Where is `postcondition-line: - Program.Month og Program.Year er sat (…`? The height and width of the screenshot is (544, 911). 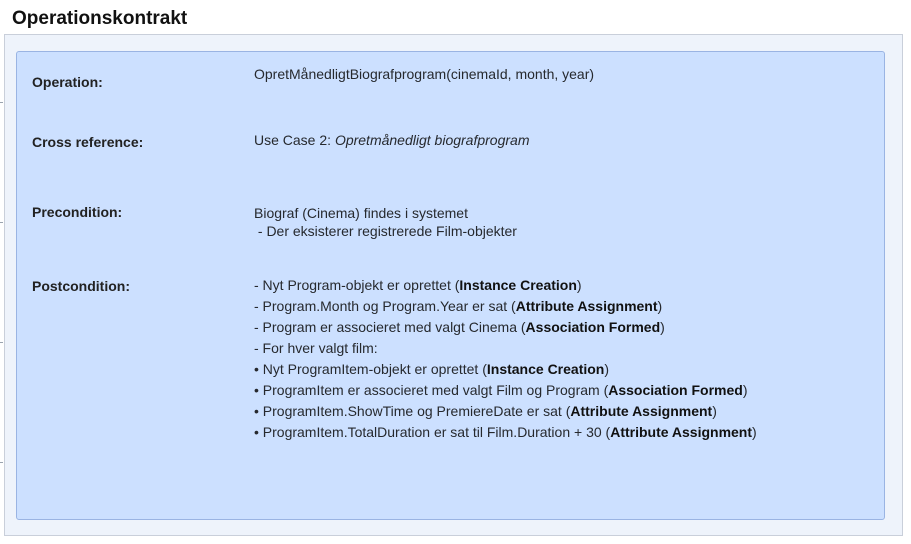
postcondition-line: - Program.Month og Program.Year er sat (… is located at coordinates (458, 306).